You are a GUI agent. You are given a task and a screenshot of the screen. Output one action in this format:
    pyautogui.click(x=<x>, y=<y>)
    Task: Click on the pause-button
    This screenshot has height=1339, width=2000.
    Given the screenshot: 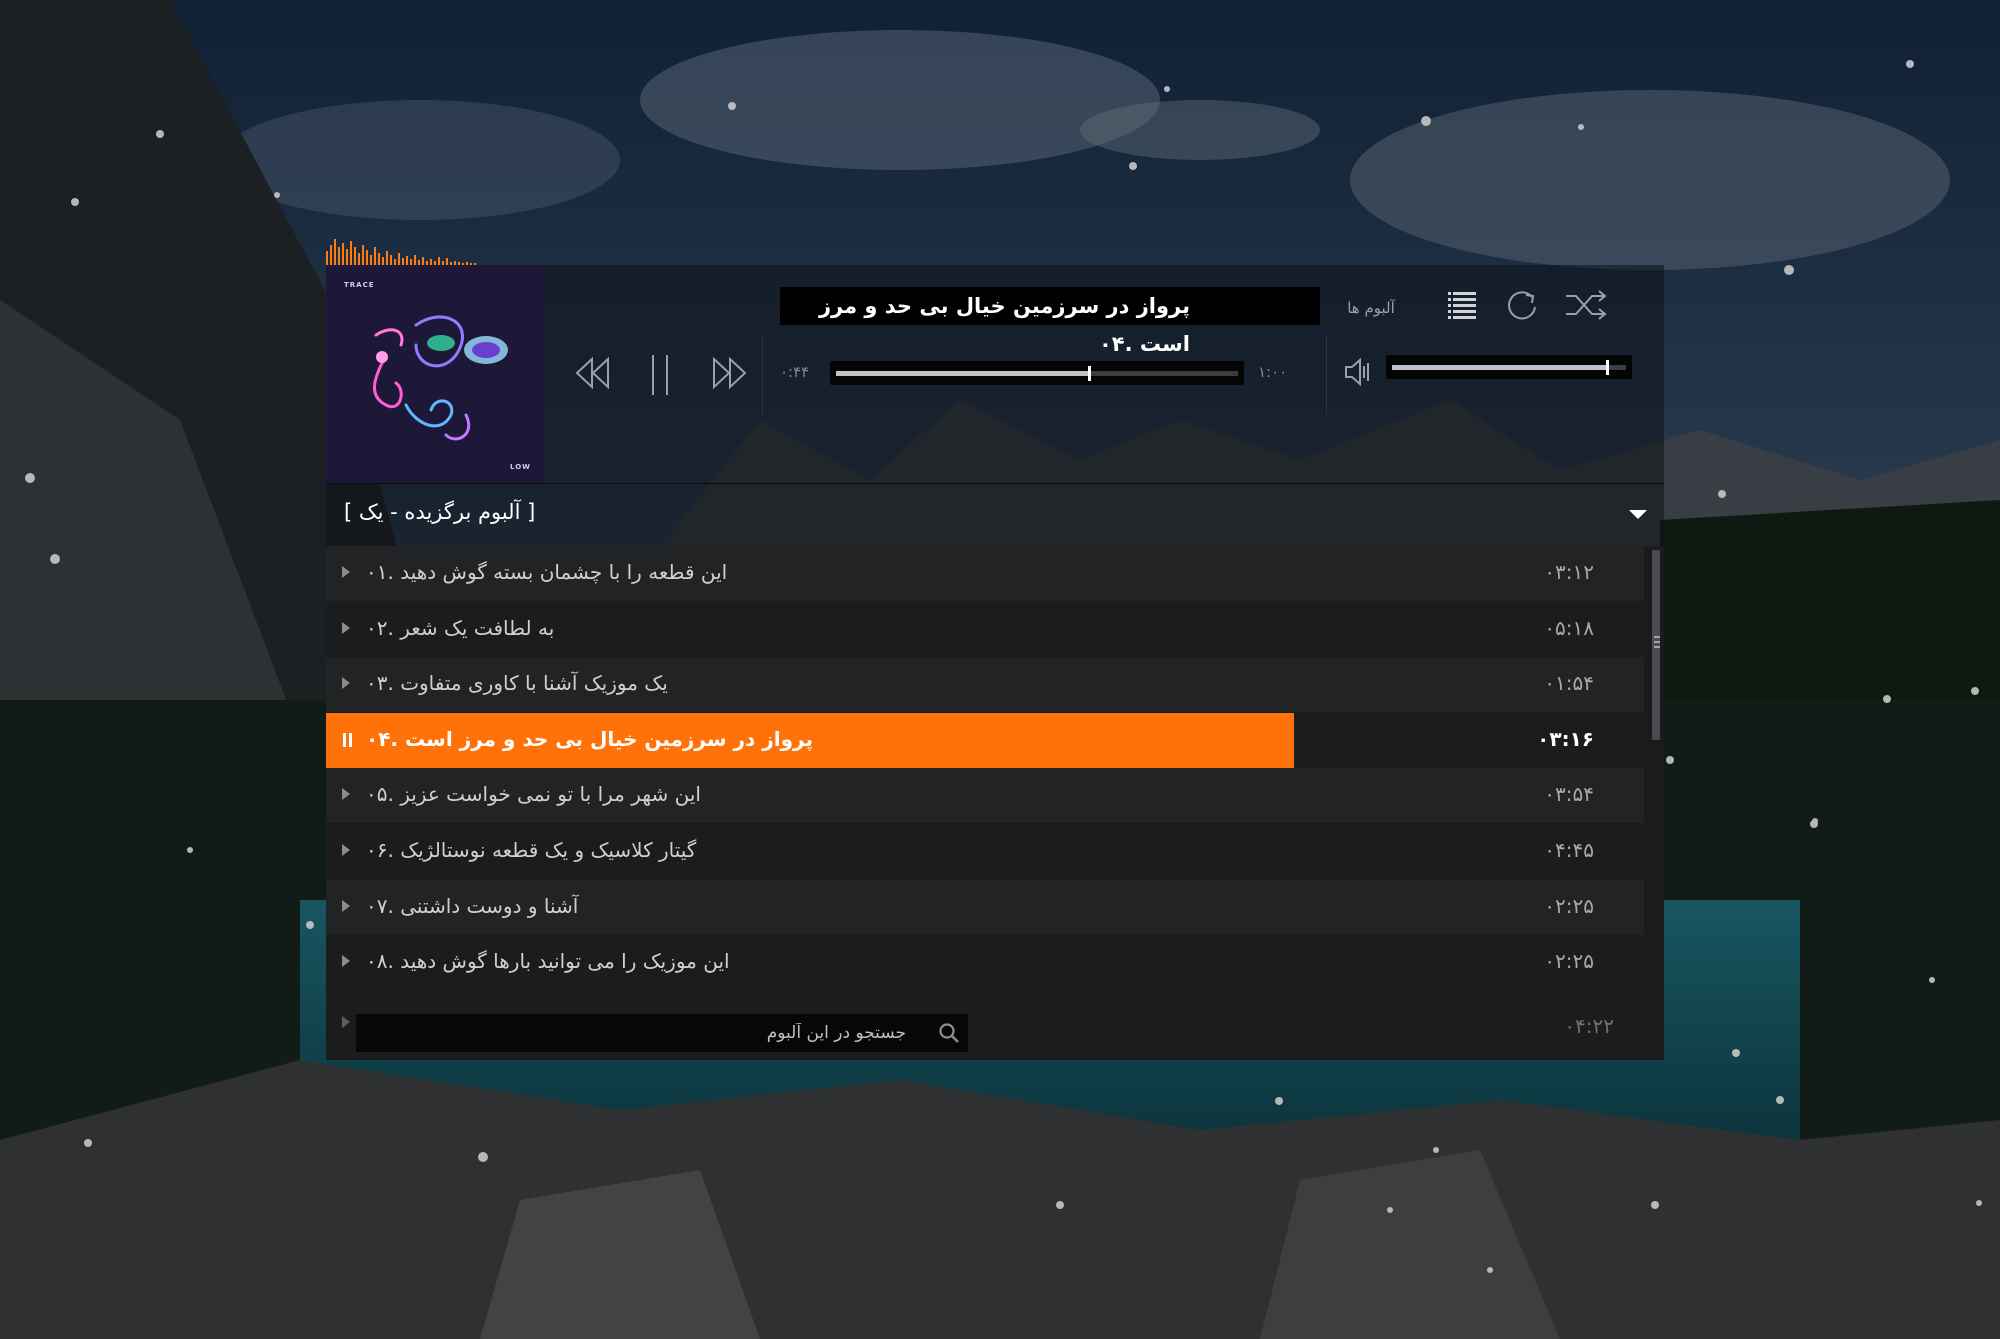 What is the action you would take?
    pyautogui.click(x=661, y=375)
    